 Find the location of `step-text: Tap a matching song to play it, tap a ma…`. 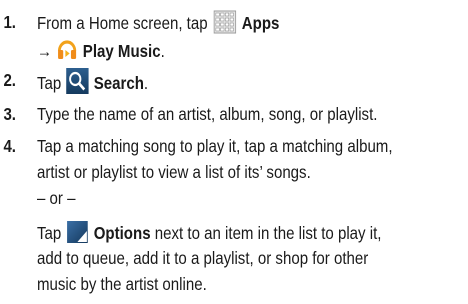

step-text: Tap a matching song to play it, tap a ma… is located at coordinates (214, 146).